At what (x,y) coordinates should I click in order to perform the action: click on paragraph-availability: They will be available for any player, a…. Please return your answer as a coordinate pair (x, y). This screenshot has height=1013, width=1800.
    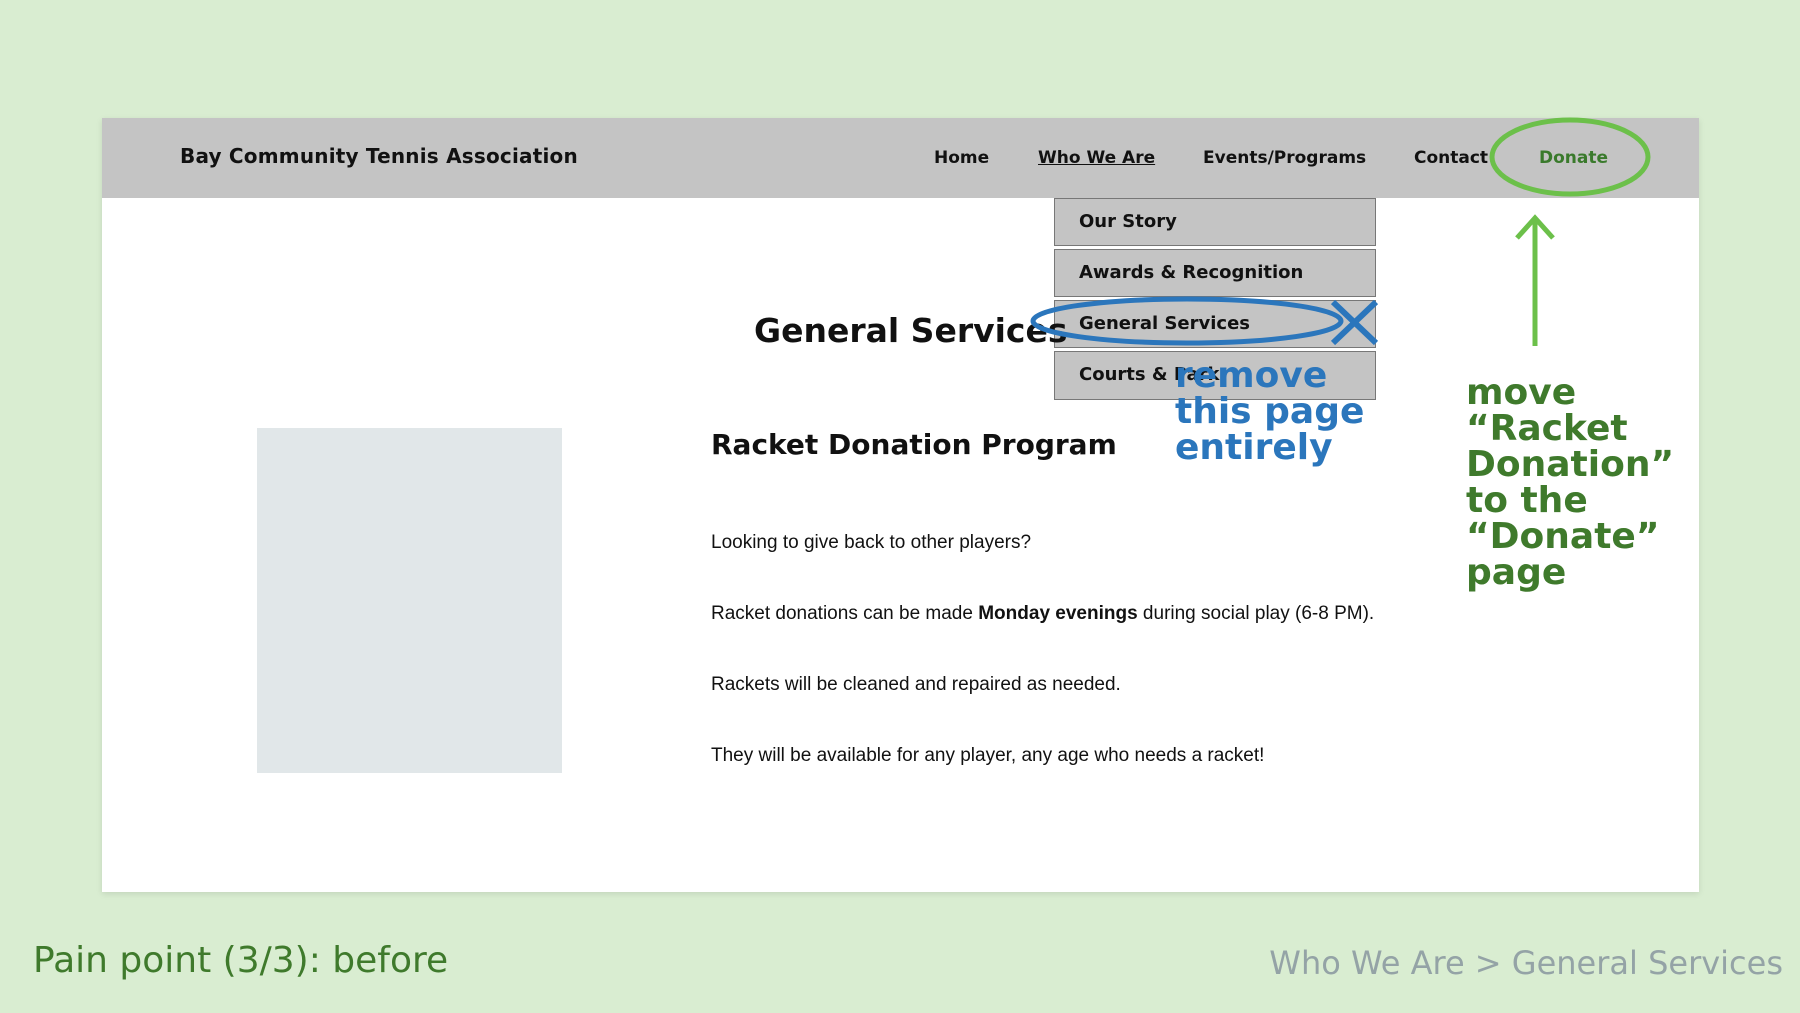
    Looking at the image, I should click on (988, 755).